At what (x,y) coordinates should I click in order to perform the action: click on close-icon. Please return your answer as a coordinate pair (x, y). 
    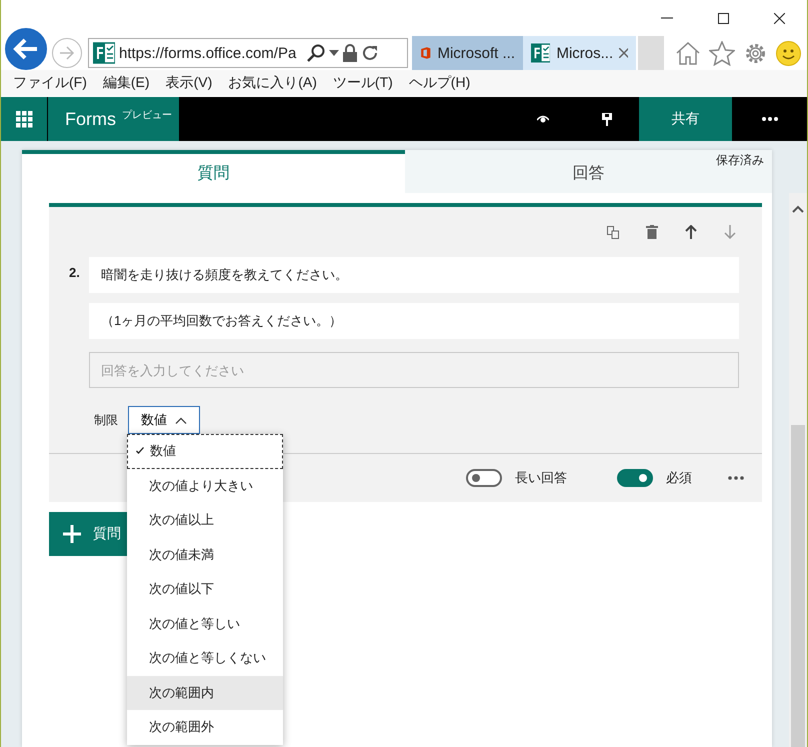
    Looking at the image, I should click on (779, 18).